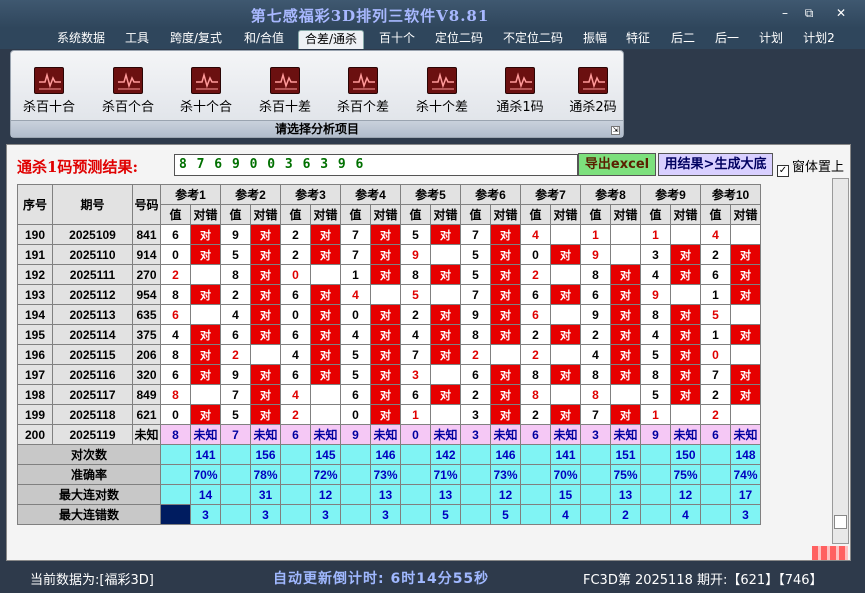  What do you see at coordinates (363, 80) in the screenshot?
I see `chart-icon` at bounding box center [363, 80].